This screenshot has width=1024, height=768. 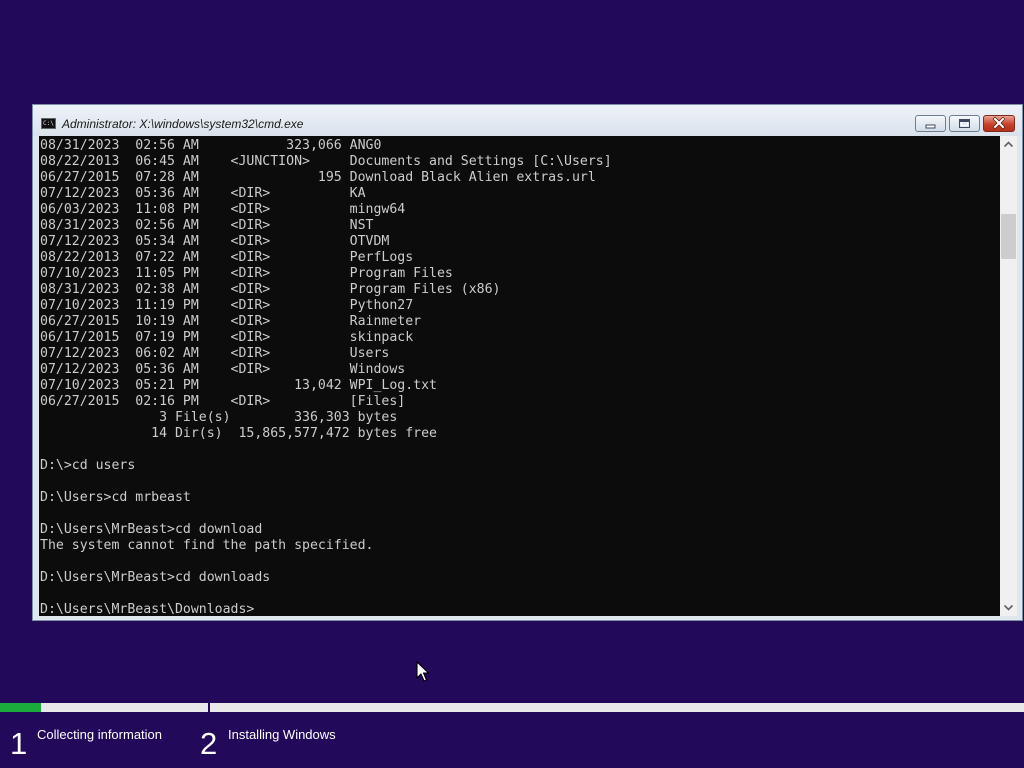 I want to click on console-line: D:\Users>cd mrbeast, so click(x=115, y=497).